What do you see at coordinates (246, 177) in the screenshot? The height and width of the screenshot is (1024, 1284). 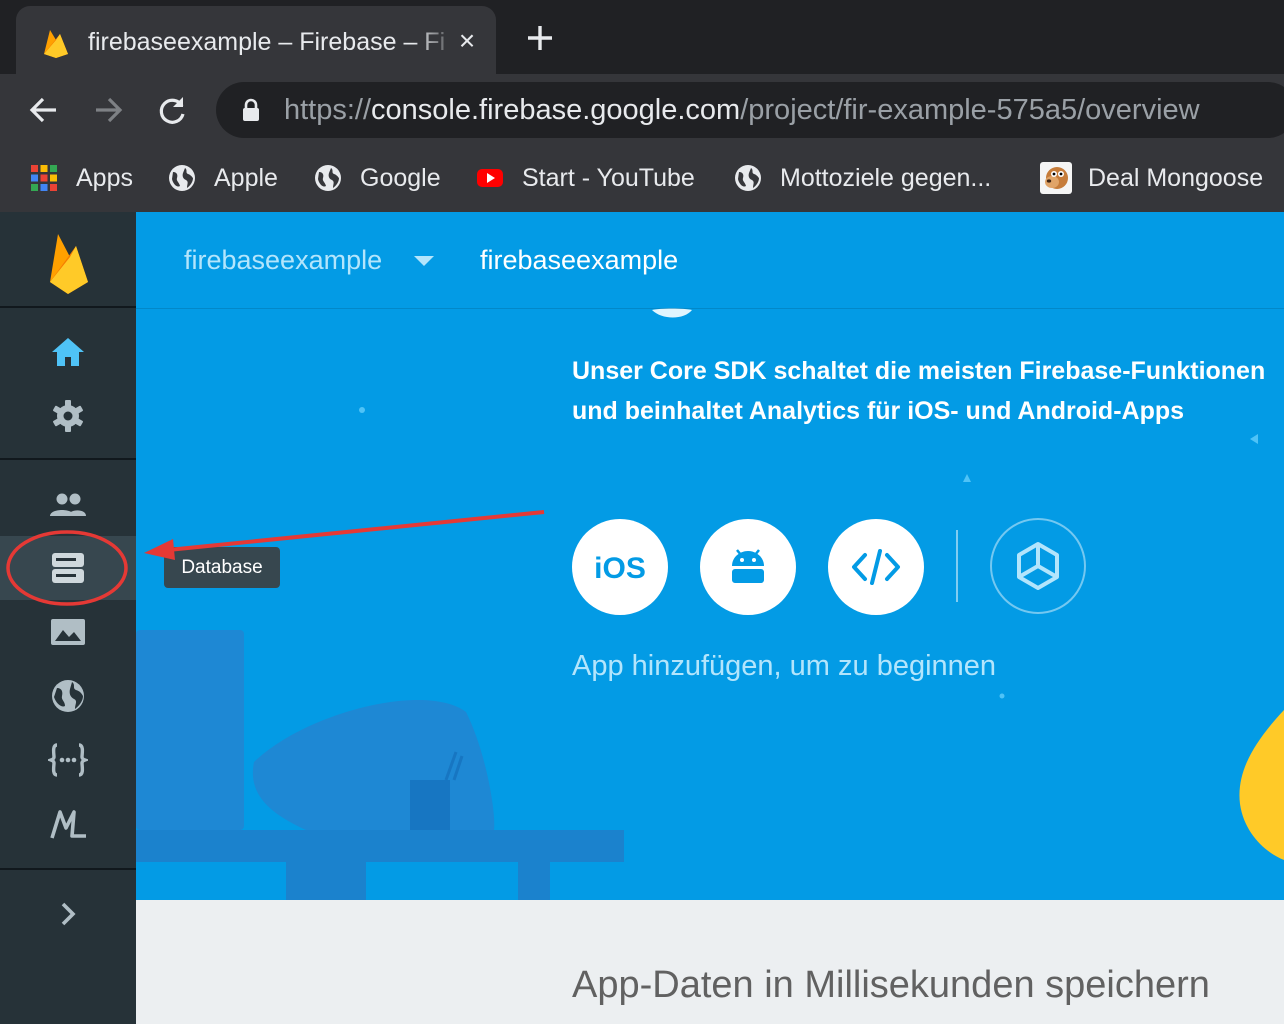 I see `bookmark-label: Apple` at bounding box center [246, 177].